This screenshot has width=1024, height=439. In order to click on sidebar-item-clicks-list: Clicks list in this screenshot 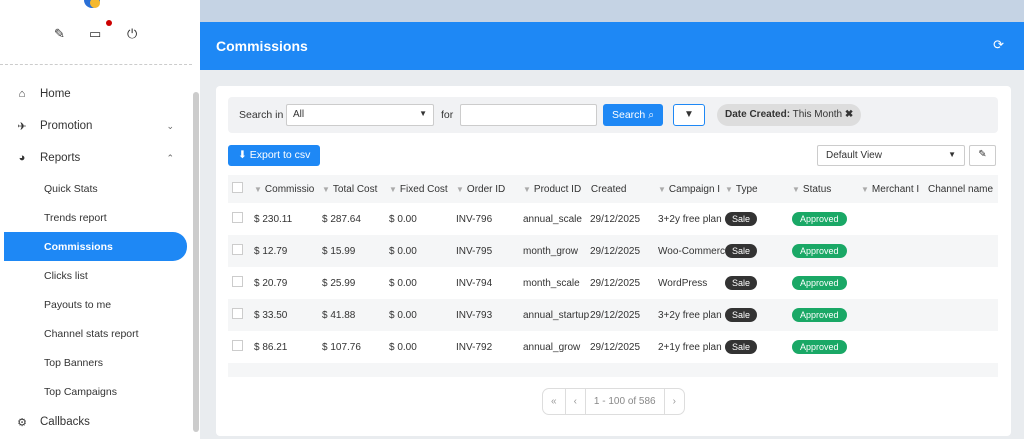, I will do `click(96, 275)`.